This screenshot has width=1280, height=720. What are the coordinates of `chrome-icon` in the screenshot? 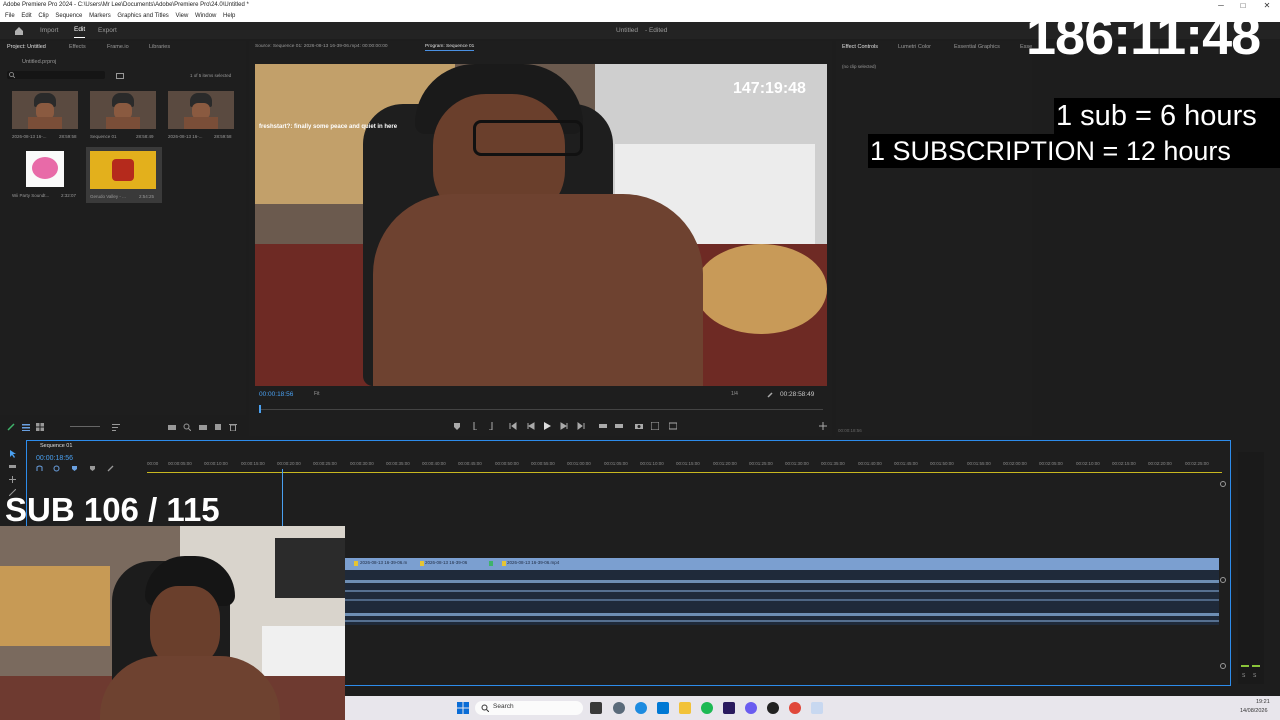 It's located at (795, 708).